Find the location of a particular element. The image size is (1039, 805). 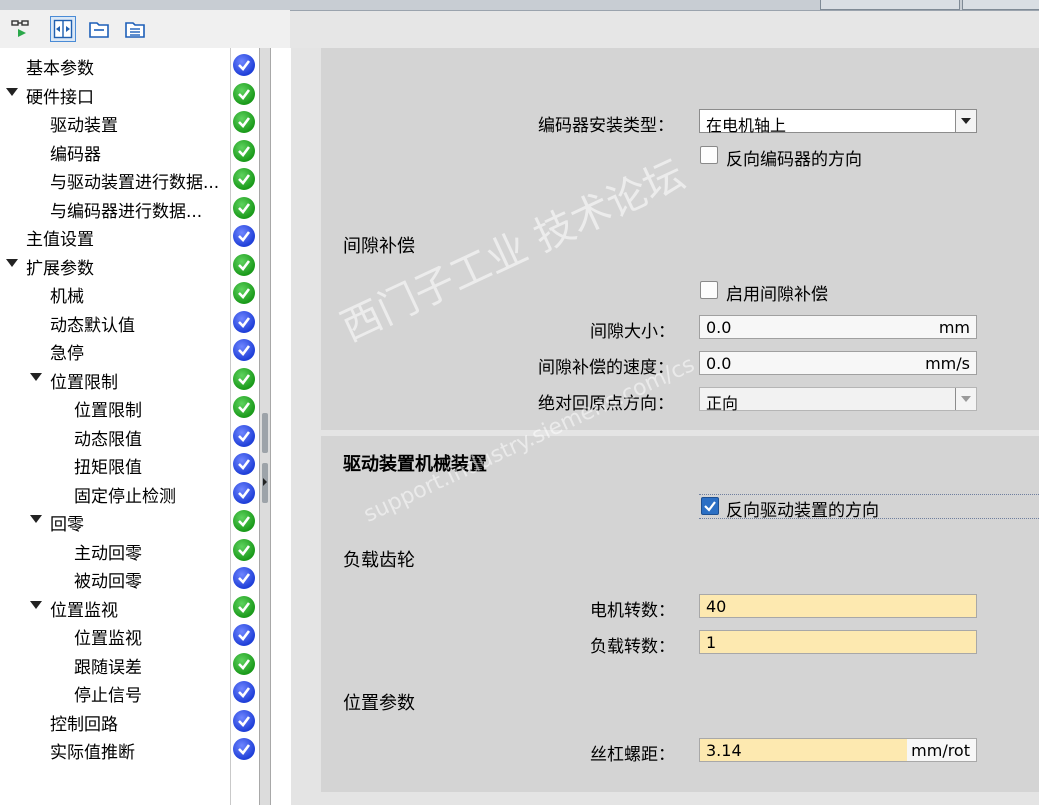

tree-item-label: 主动回零 is located at coordinates (108, 553).